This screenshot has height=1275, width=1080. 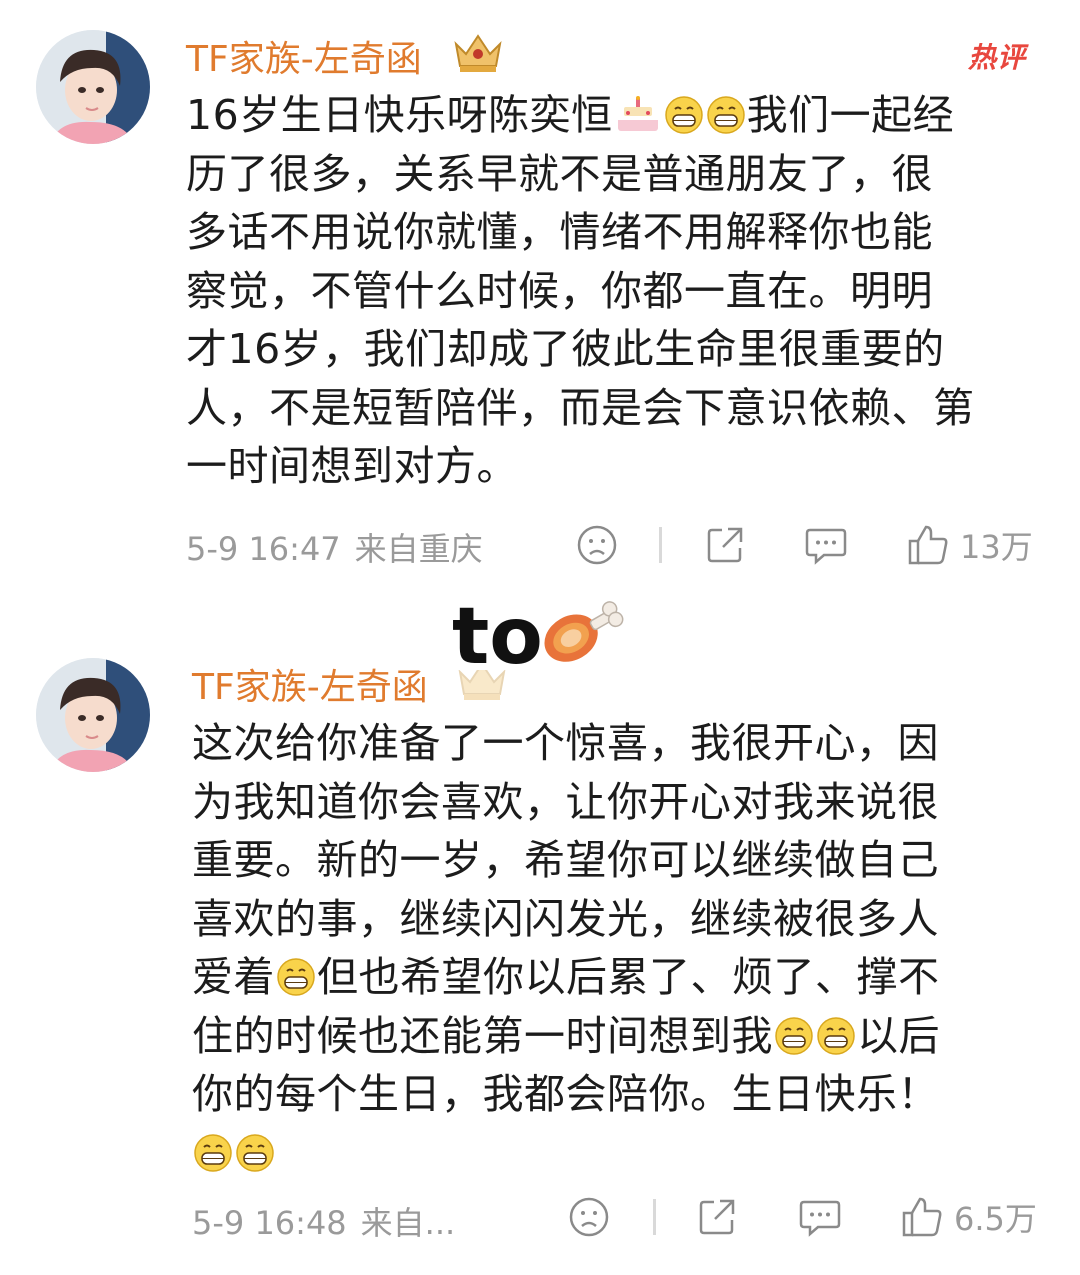 I want to click on like-button: 6.5万, so click(x=968, y=1217).